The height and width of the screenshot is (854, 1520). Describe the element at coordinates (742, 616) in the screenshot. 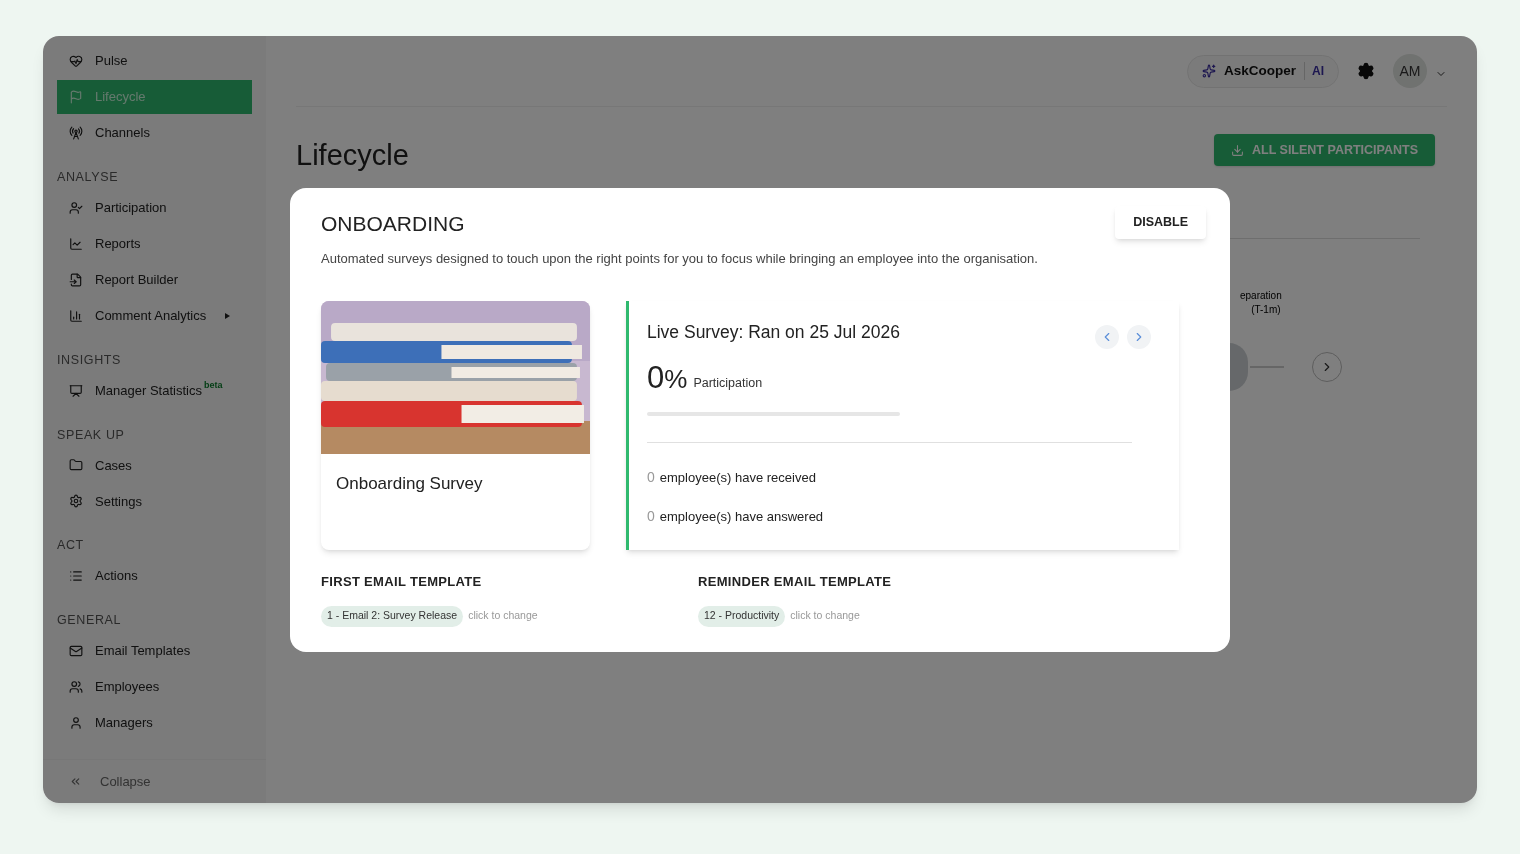

I see `template-chip: 12 - Productivity` at that location.